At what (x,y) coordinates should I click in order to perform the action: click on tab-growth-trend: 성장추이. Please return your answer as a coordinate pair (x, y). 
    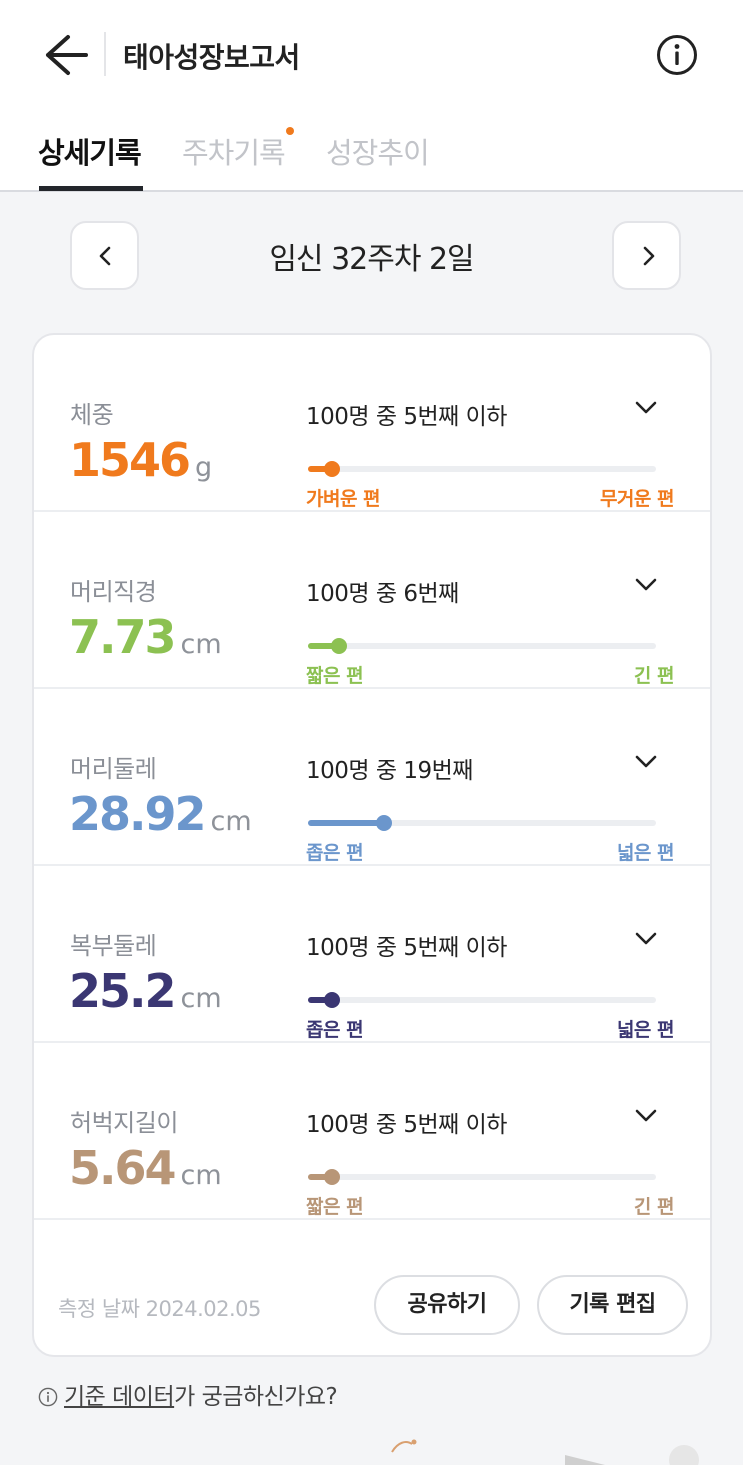
    Looking at the image, I should click on (378, 151).